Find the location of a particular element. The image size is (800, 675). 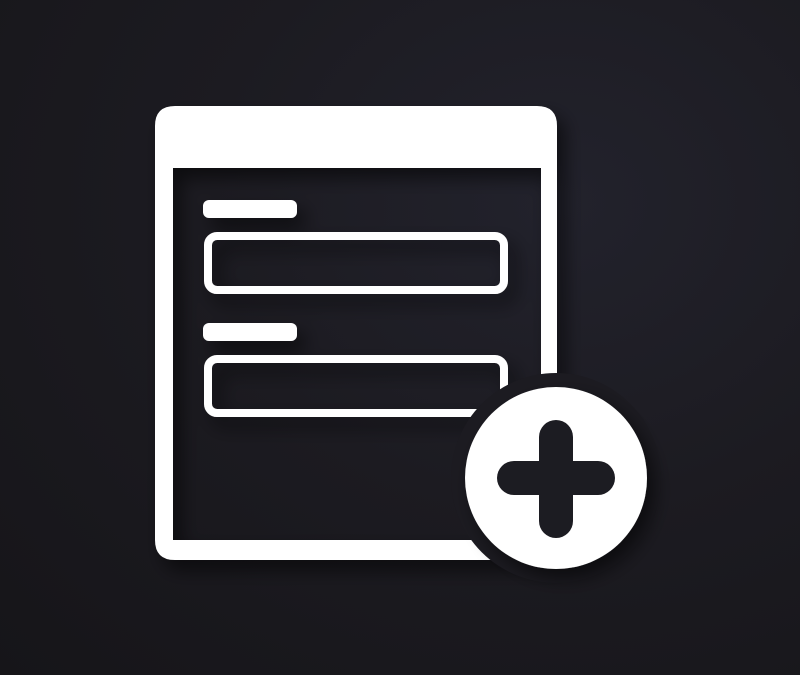

plus-circle-icon is located at coordinates (556, 478).